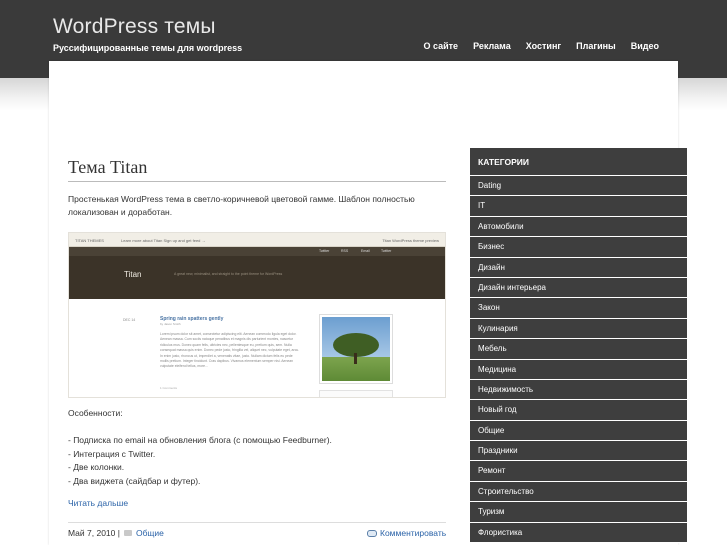 The image size is (727, 545). Describe the element at coordinates (578, 369) in the screenshot. I see `category-link: Медицина` at that location.